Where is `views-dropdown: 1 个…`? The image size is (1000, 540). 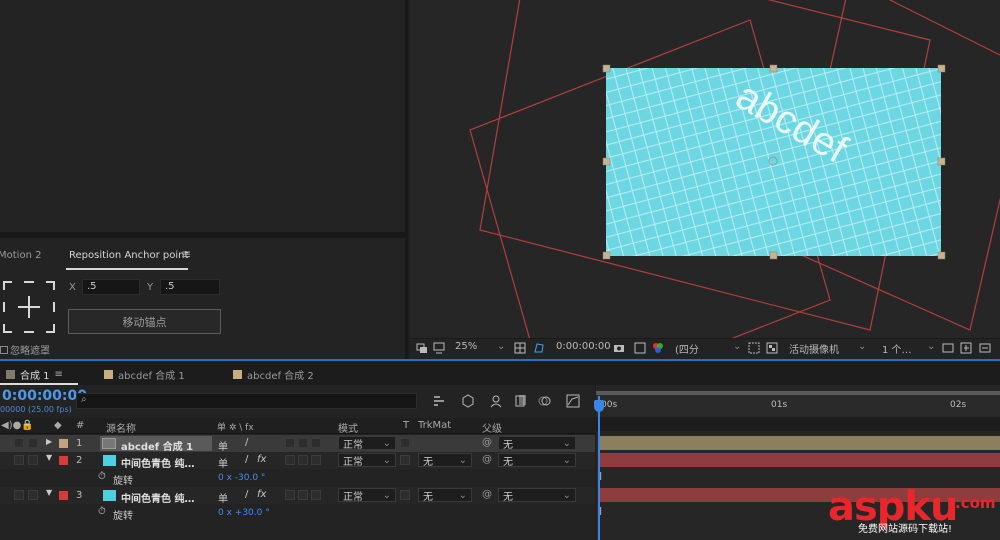 views-dropdown: 1 个… is located at coordinates (897, 348).